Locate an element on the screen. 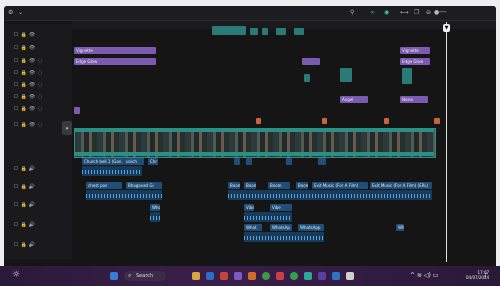 The width and height of the screenshot is (500, 286). track-header-v3: ☐ 🔒 👁 ◌ is located at coordinates (40, 98).